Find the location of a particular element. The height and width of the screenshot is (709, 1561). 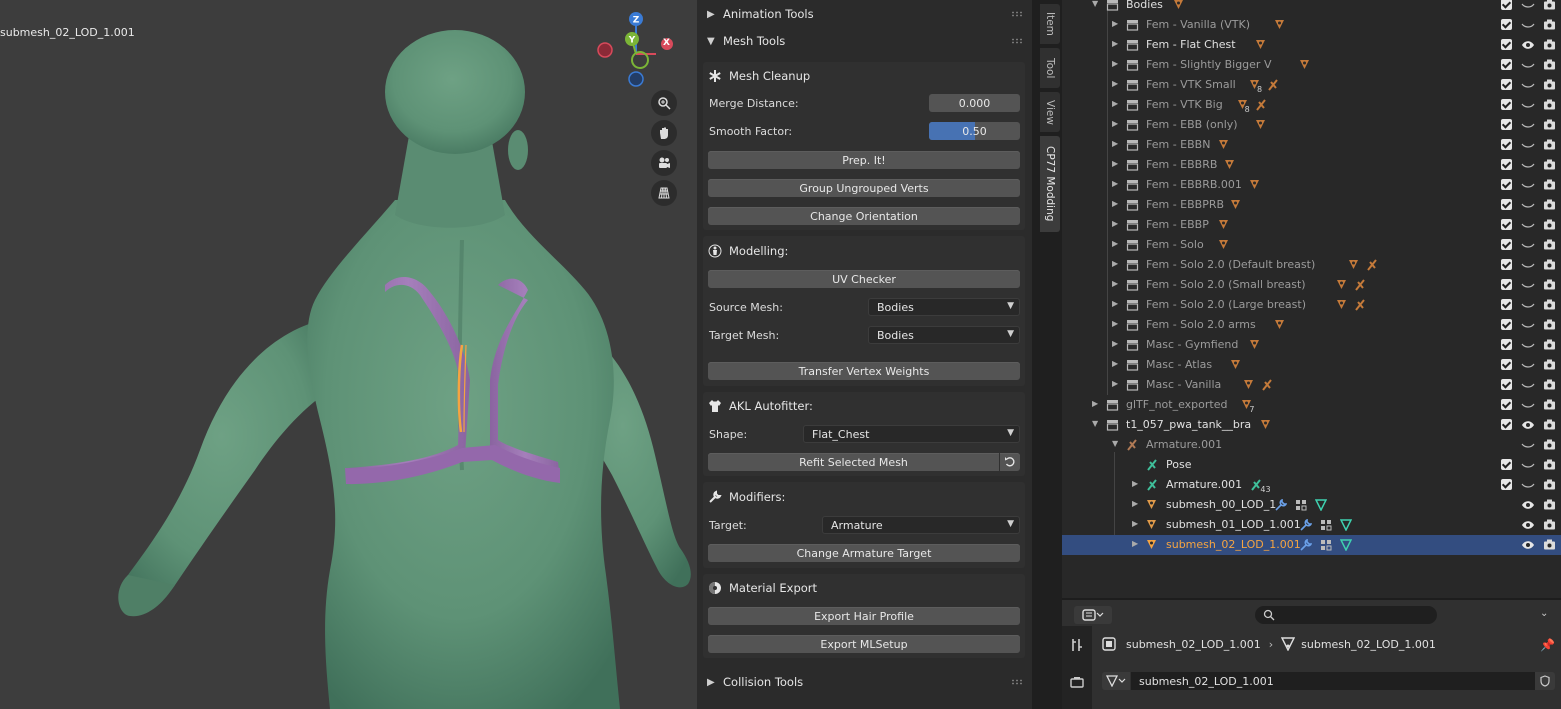

outliner-row: ▶ submesh_02_LOD_1.001 is located at coordinates (1311, 545).